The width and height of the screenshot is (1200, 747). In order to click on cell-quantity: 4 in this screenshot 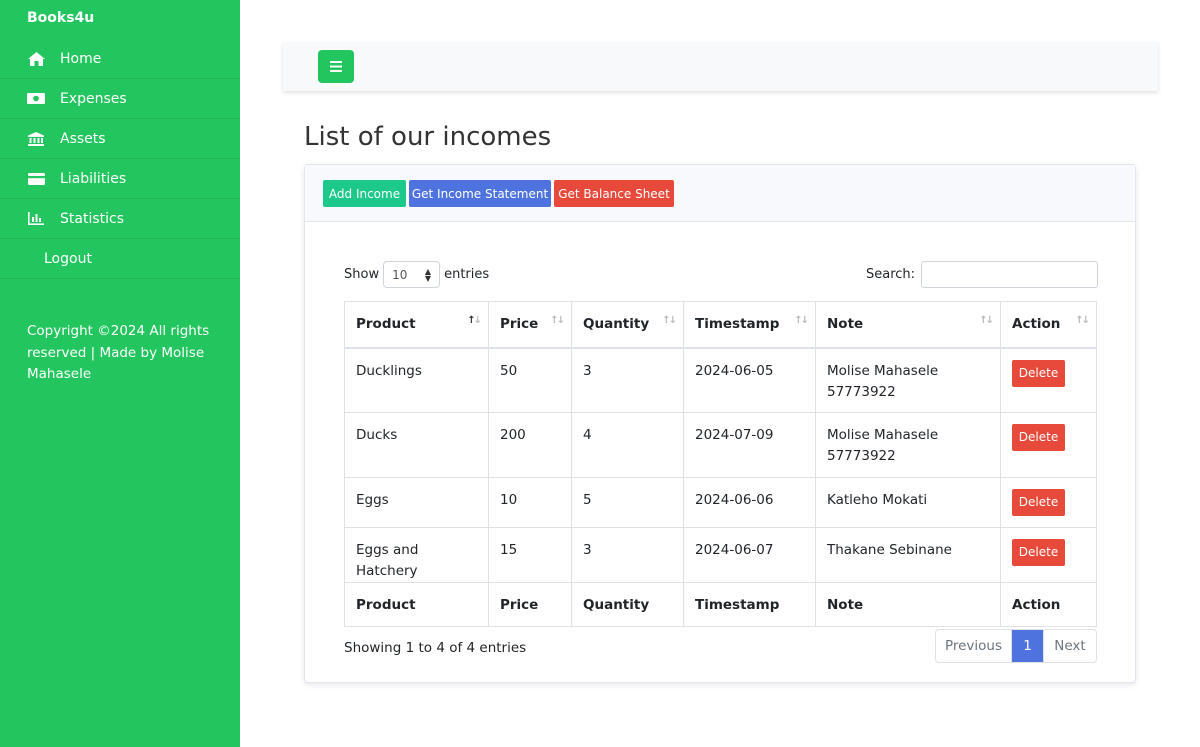, I will do `click(627, 445)`.